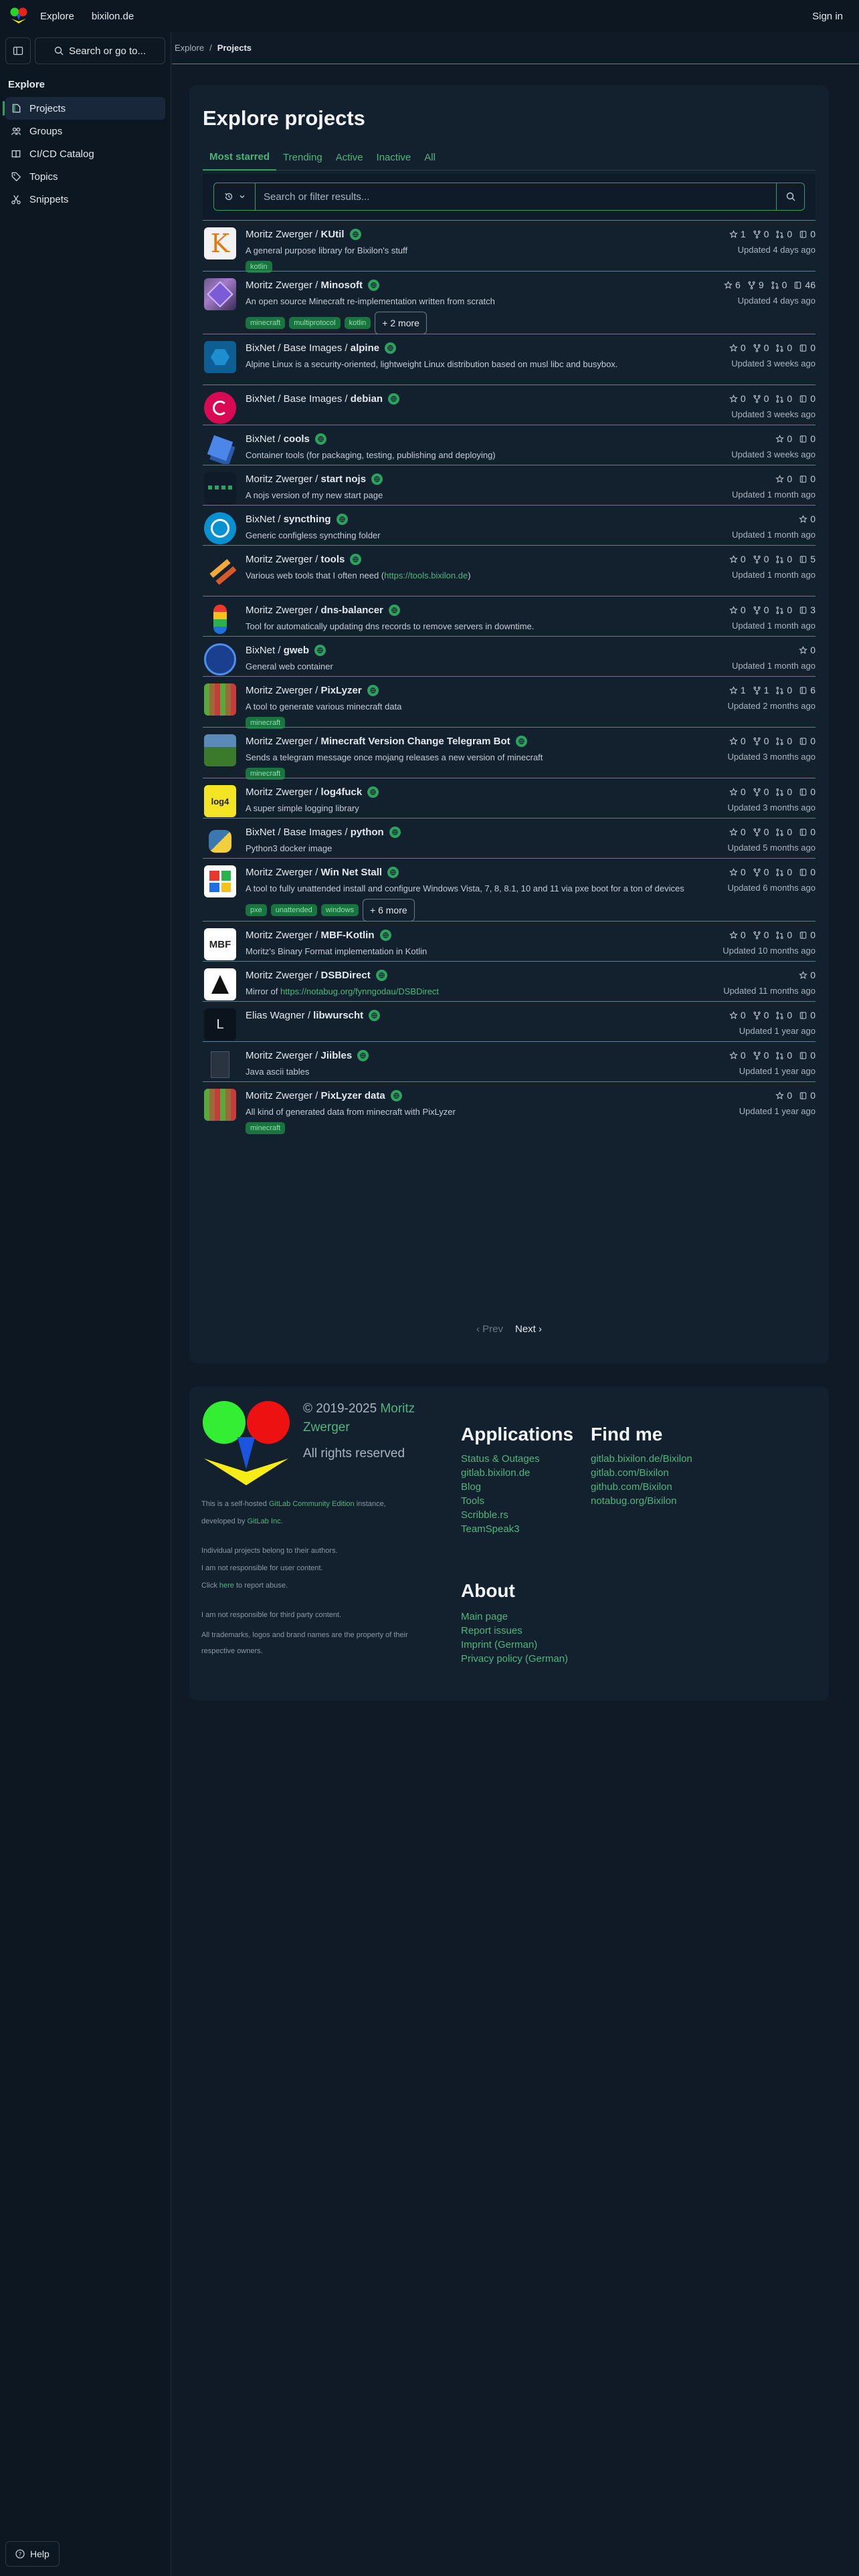  What do you see at coordinates (220, 801) in the screenshot?
I see `project-avatar: log4` at bounding box center [220, 801].